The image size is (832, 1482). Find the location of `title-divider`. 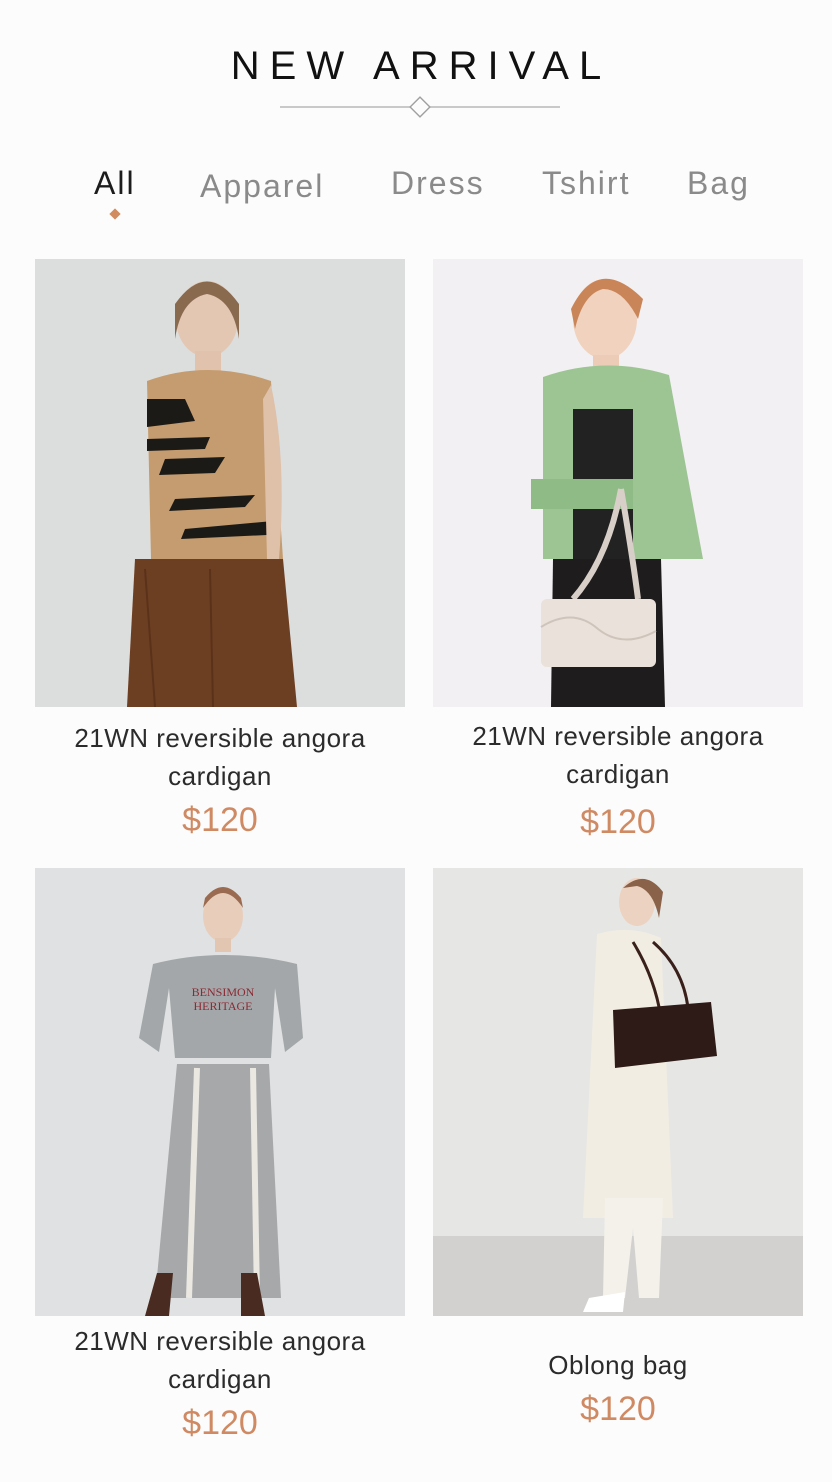

title-divider is located at coordinates (420, 107).